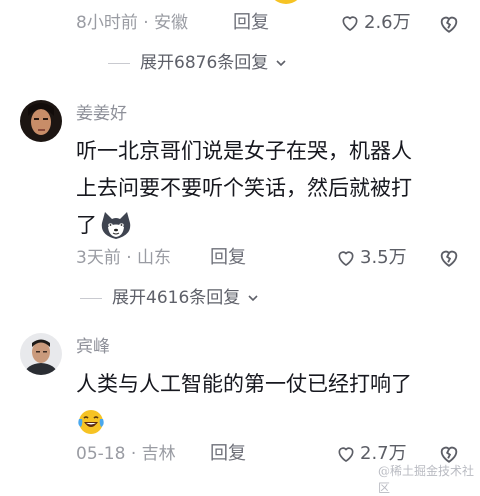 This screenshot has width=480, height=496. What do you see at coordinates (204, 63) in the screenshot?
I see `comment-1-expand-label: 展开6876条回复` at bounding box center [204, 63].